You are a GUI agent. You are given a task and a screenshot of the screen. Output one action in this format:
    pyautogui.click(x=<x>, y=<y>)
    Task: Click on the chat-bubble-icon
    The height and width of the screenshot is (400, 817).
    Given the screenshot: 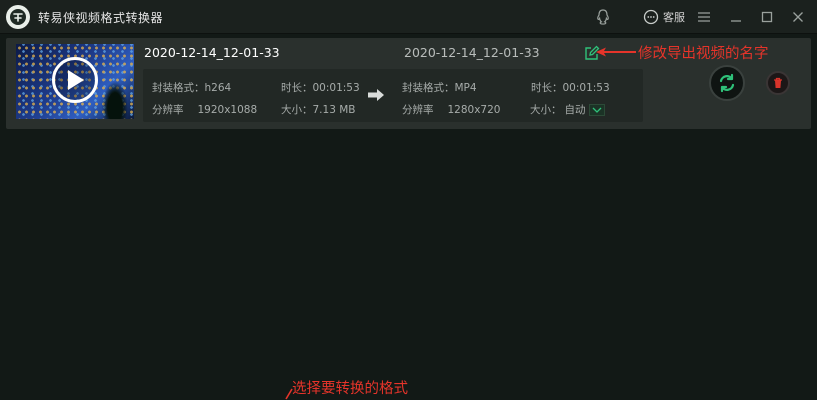 What is the action you would take?
    pyautogui.click(x=651, y=17)
    